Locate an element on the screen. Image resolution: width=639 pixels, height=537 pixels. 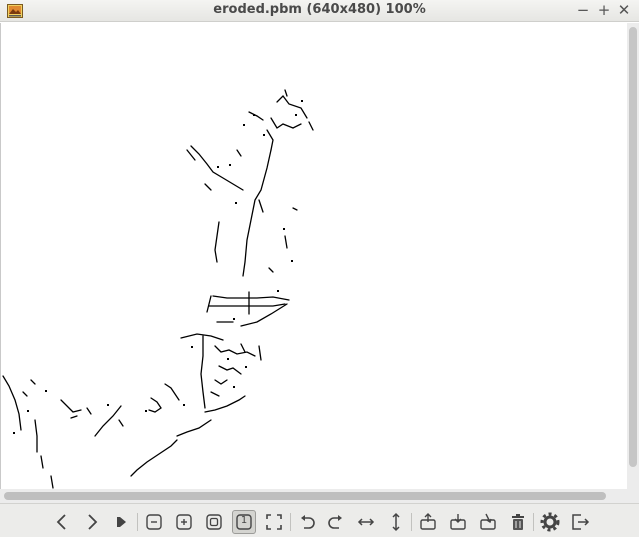
zoom-in-icon is located at coordinates (184, 522).